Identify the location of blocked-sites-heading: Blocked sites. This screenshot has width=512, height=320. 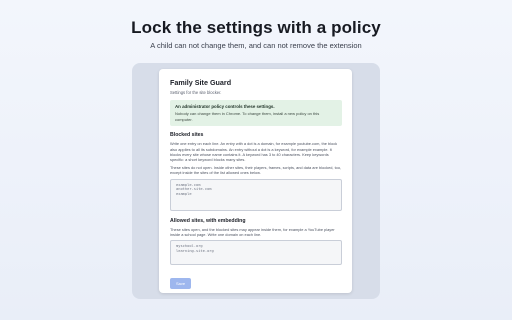
(187, 135).